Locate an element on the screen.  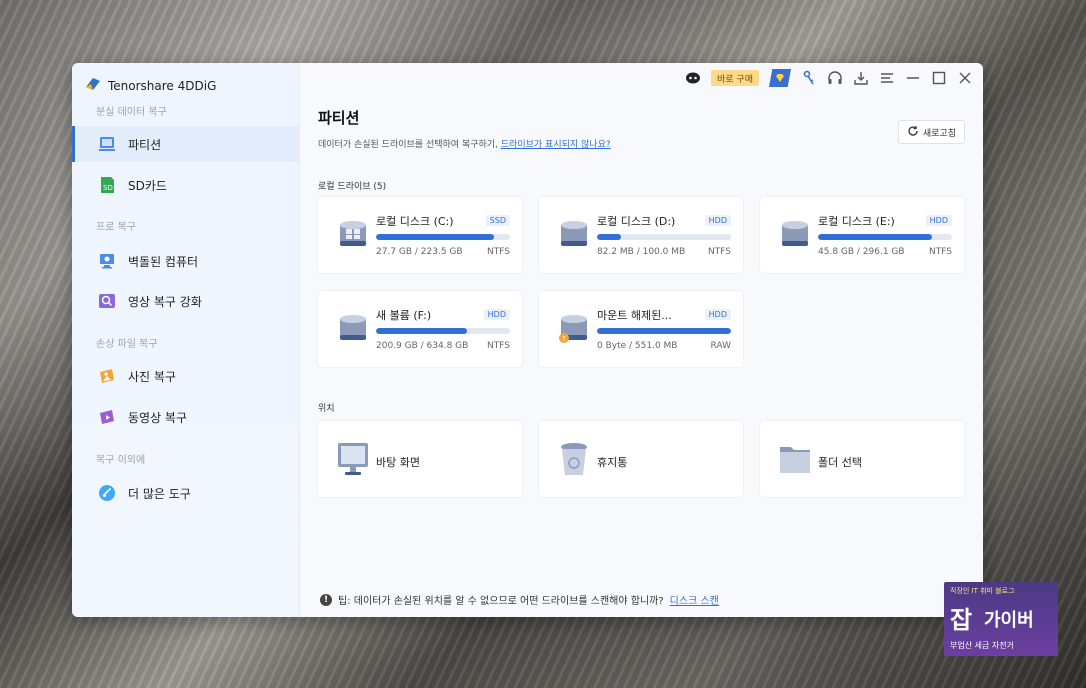
sidebar-item-label: 파티션 is located at coordinates (145, 144).